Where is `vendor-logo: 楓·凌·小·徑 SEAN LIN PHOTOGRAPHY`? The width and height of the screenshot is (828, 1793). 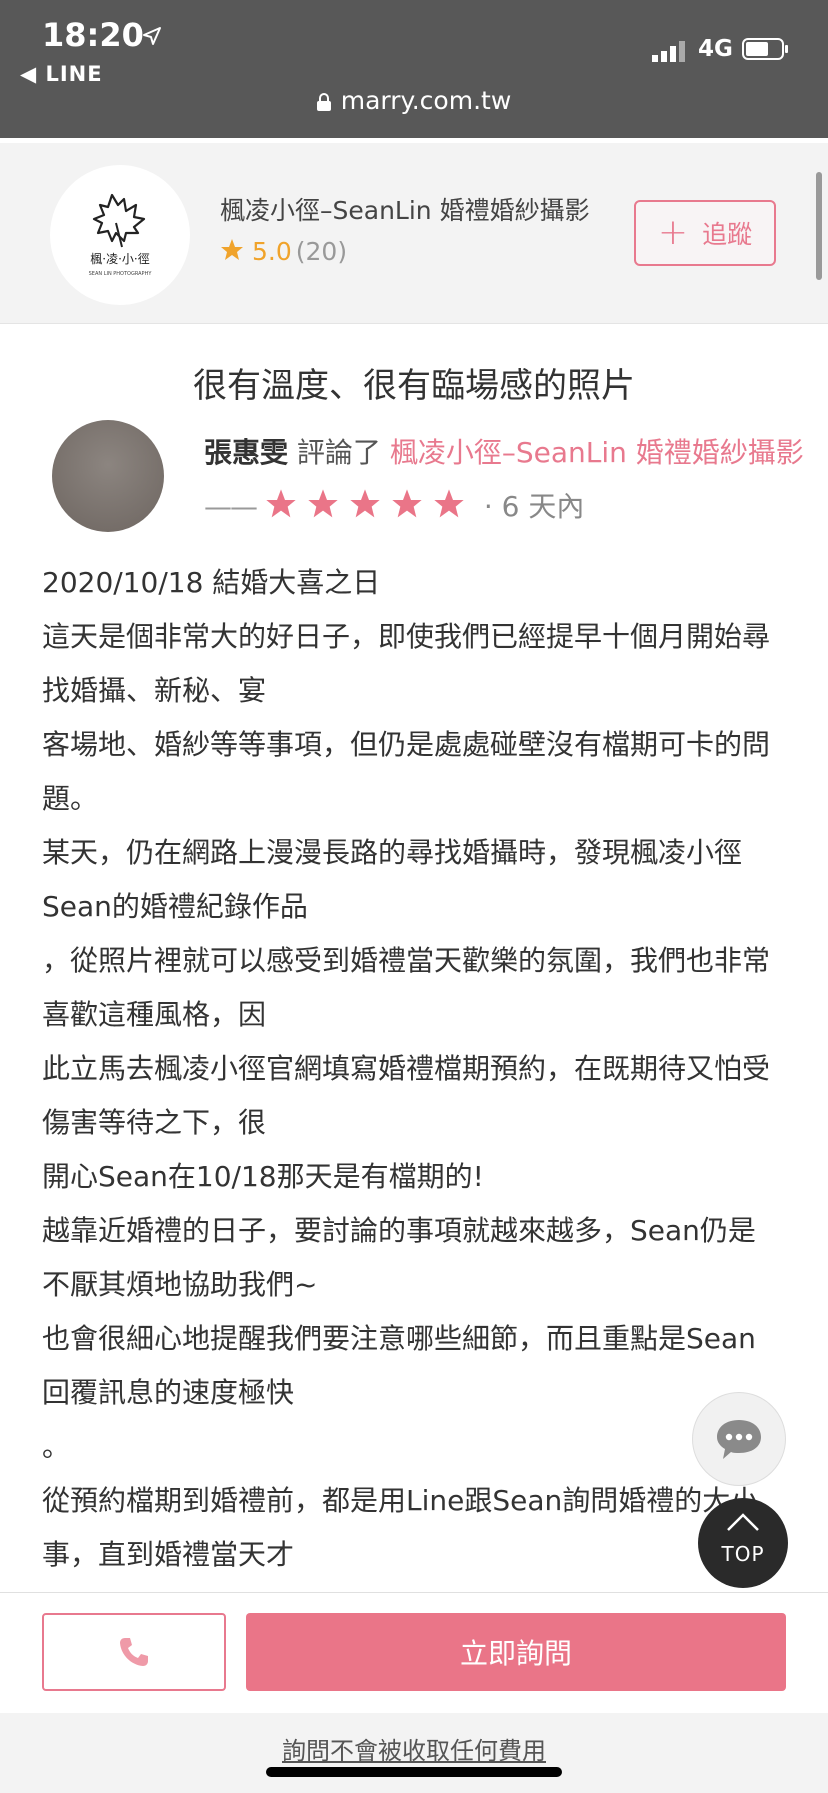 vendor-logo: 楓·凌·小·徑 SEAN LIN PHOTOGRAPHY is located at coordinates (120, 235).